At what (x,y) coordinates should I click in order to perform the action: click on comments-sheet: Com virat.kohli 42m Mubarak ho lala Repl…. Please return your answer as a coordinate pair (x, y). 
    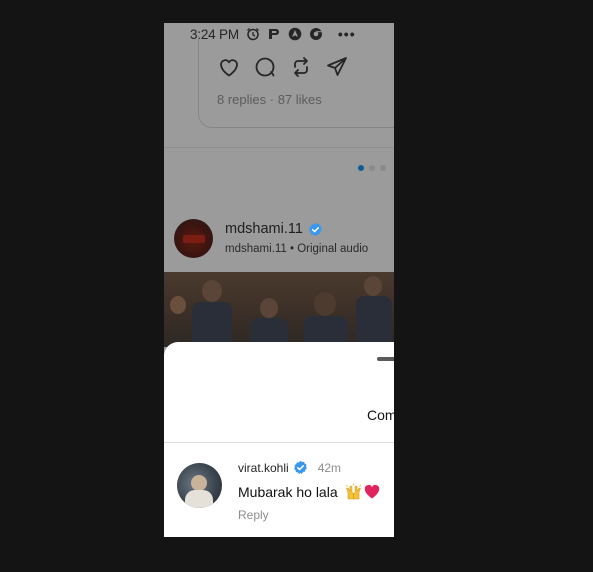
    Looking at the image, I should click on (279, 439).